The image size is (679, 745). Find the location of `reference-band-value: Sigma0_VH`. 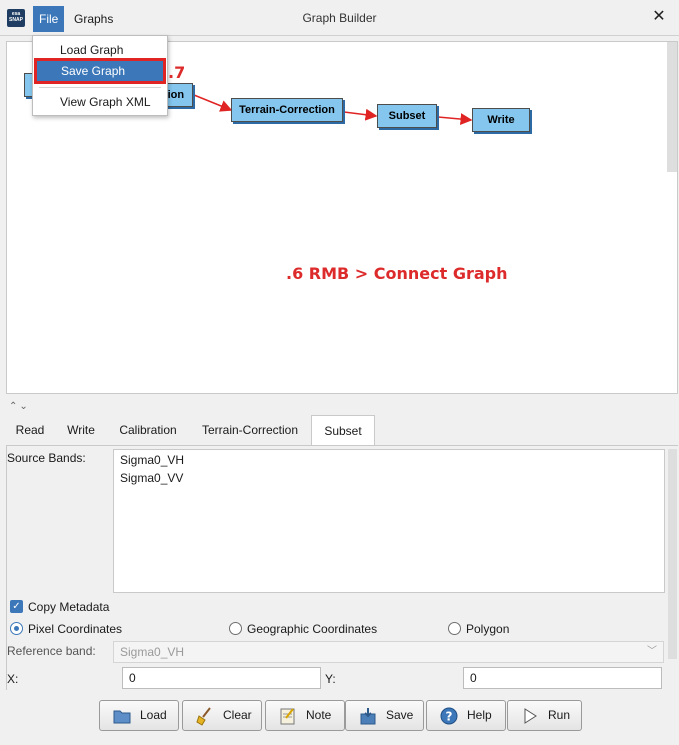

reference-band-value: Sigma0_VH is located at coordinates (152, 652).